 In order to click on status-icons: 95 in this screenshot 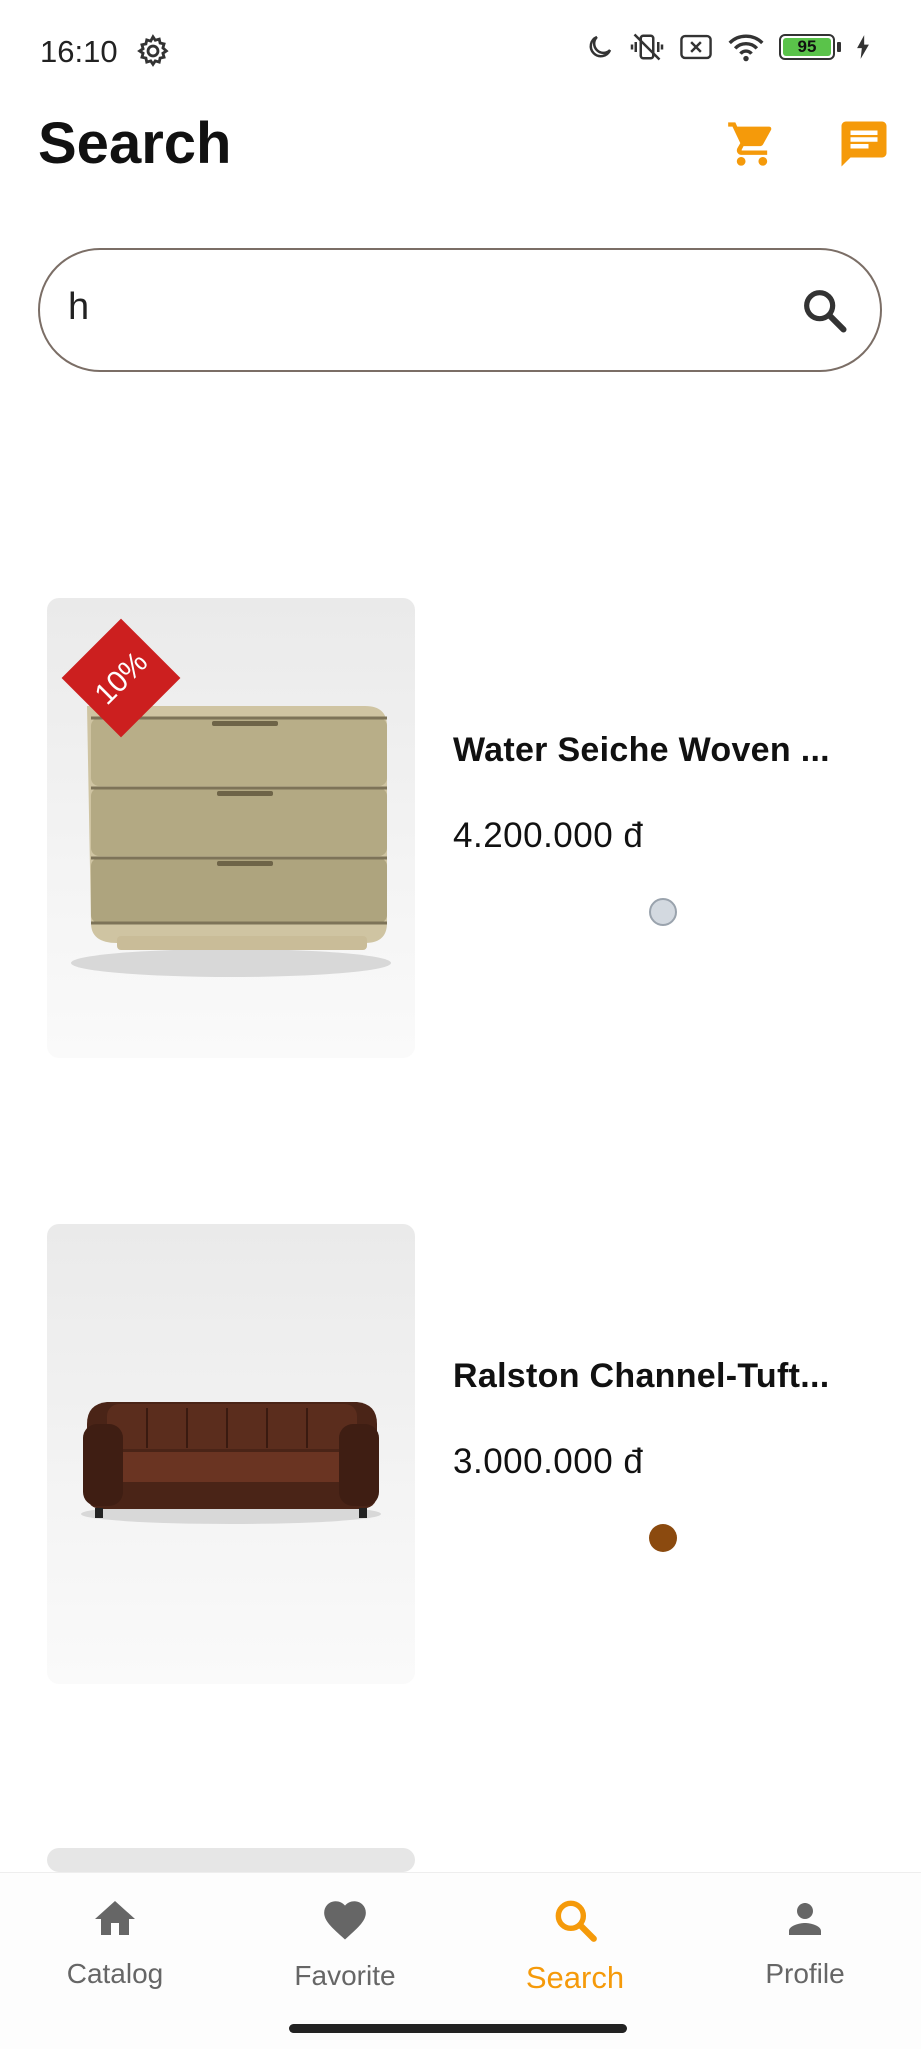, I will do `click(728, 47)`.